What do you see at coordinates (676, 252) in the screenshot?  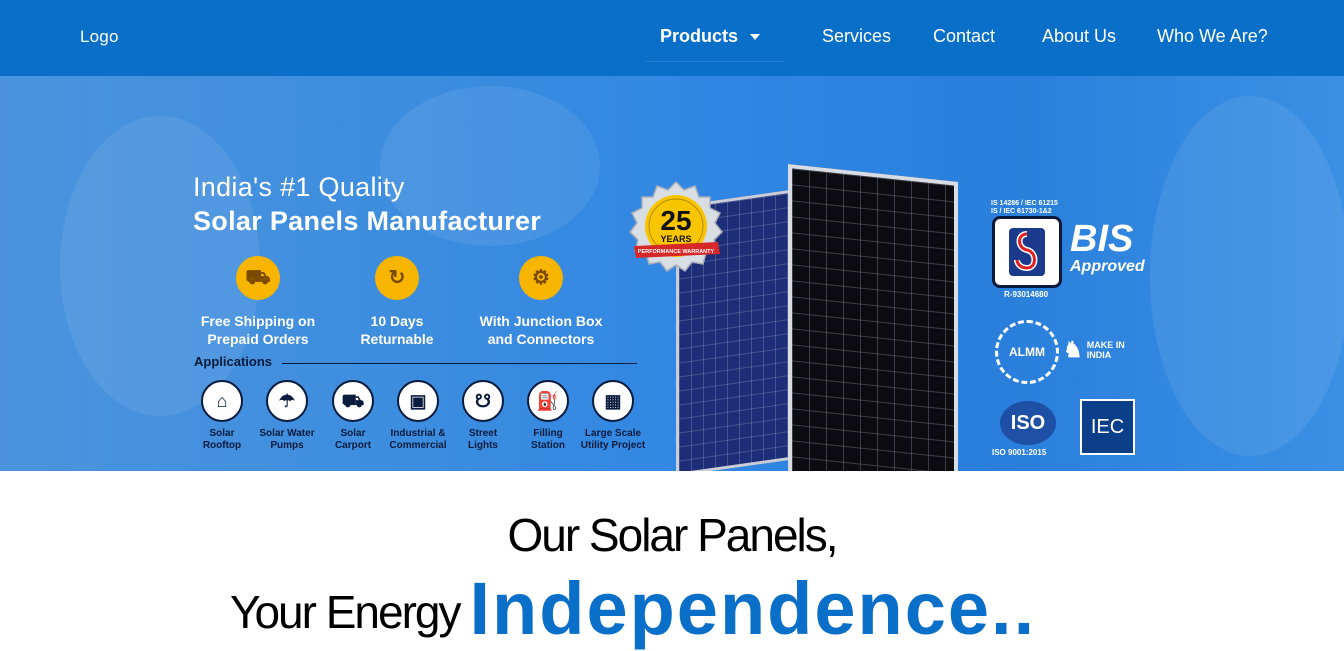 I see `badge-ribbon: PERFORMANCE WARRANTY` at bounding box center [676, 252].